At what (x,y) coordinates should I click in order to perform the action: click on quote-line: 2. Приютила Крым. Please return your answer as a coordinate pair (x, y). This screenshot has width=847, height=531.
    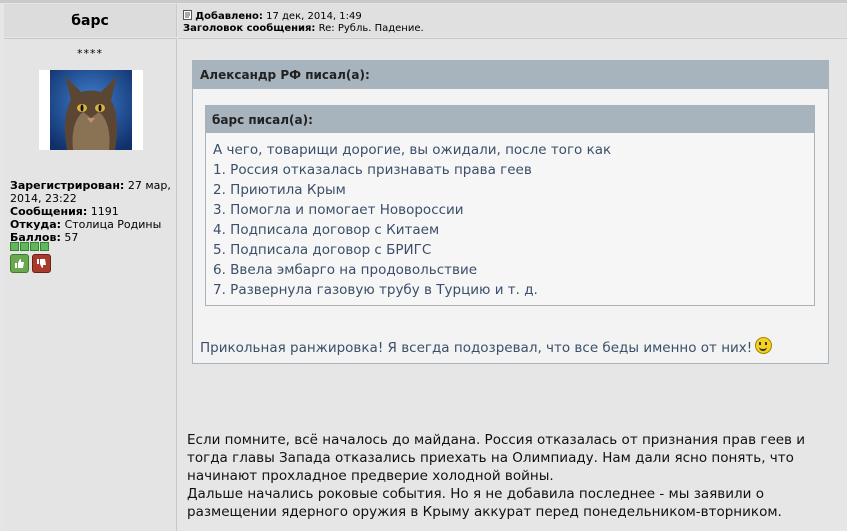
    Looking at the image, I should click on (279, 190).